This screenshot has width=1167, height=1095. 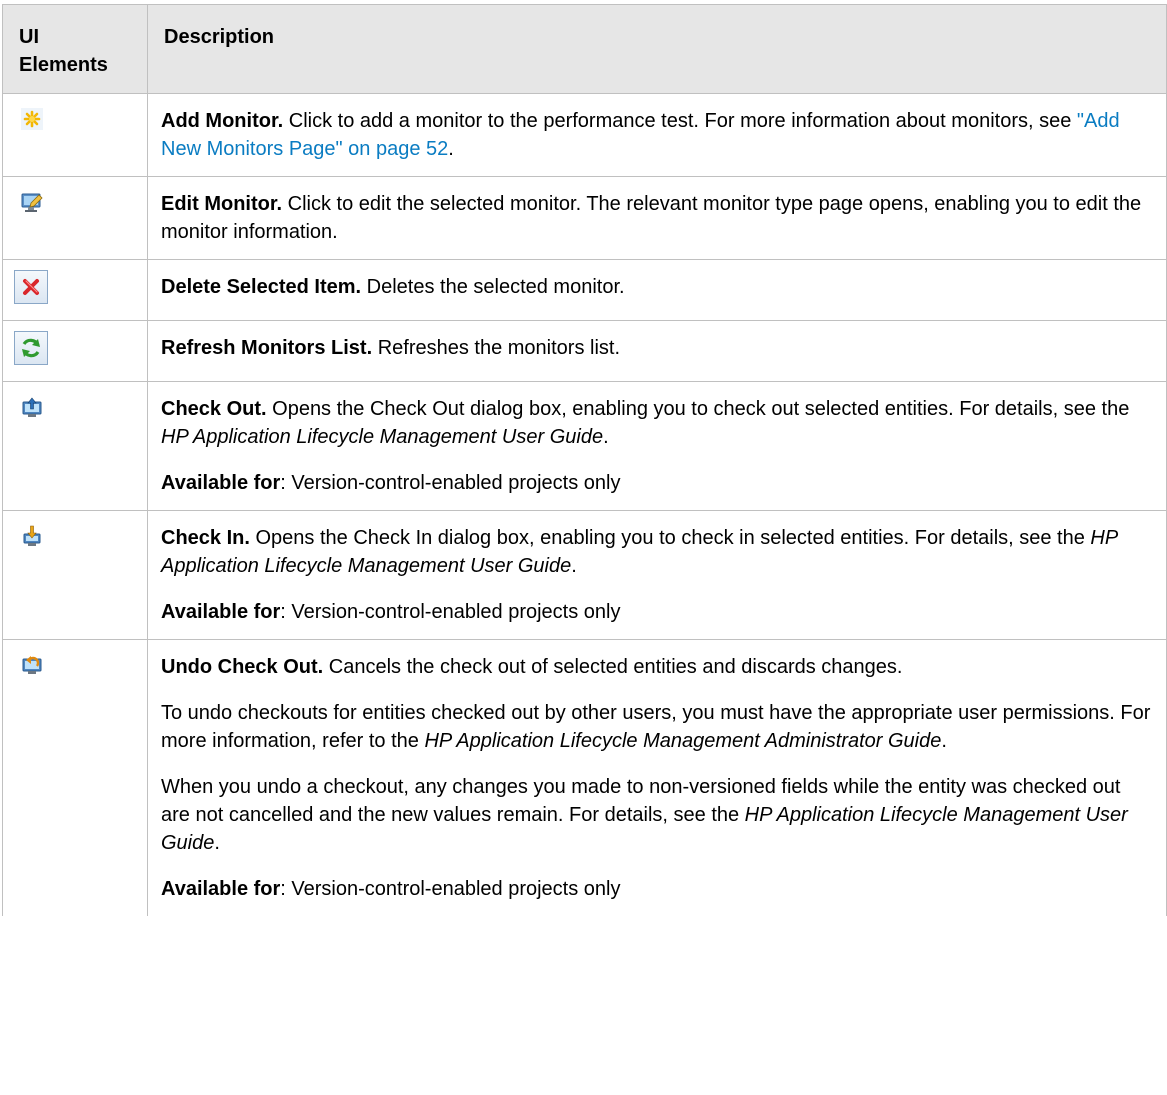 What do you see at coordinates (75, 49) in the screenshot?
I see `header-ui-elements: UI Elements` at bounding box center [75, 49].